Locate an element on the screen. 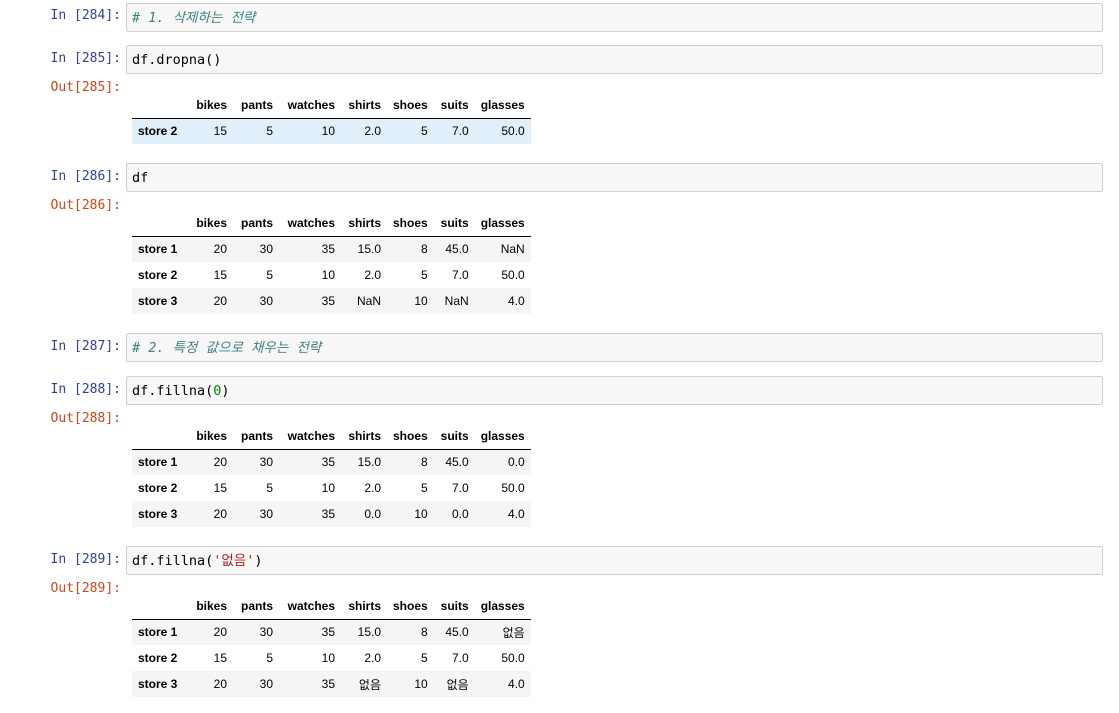 The image size is (1119, 713). code-input-cell: df.fillna(0) is located at coordinates (614, 390).